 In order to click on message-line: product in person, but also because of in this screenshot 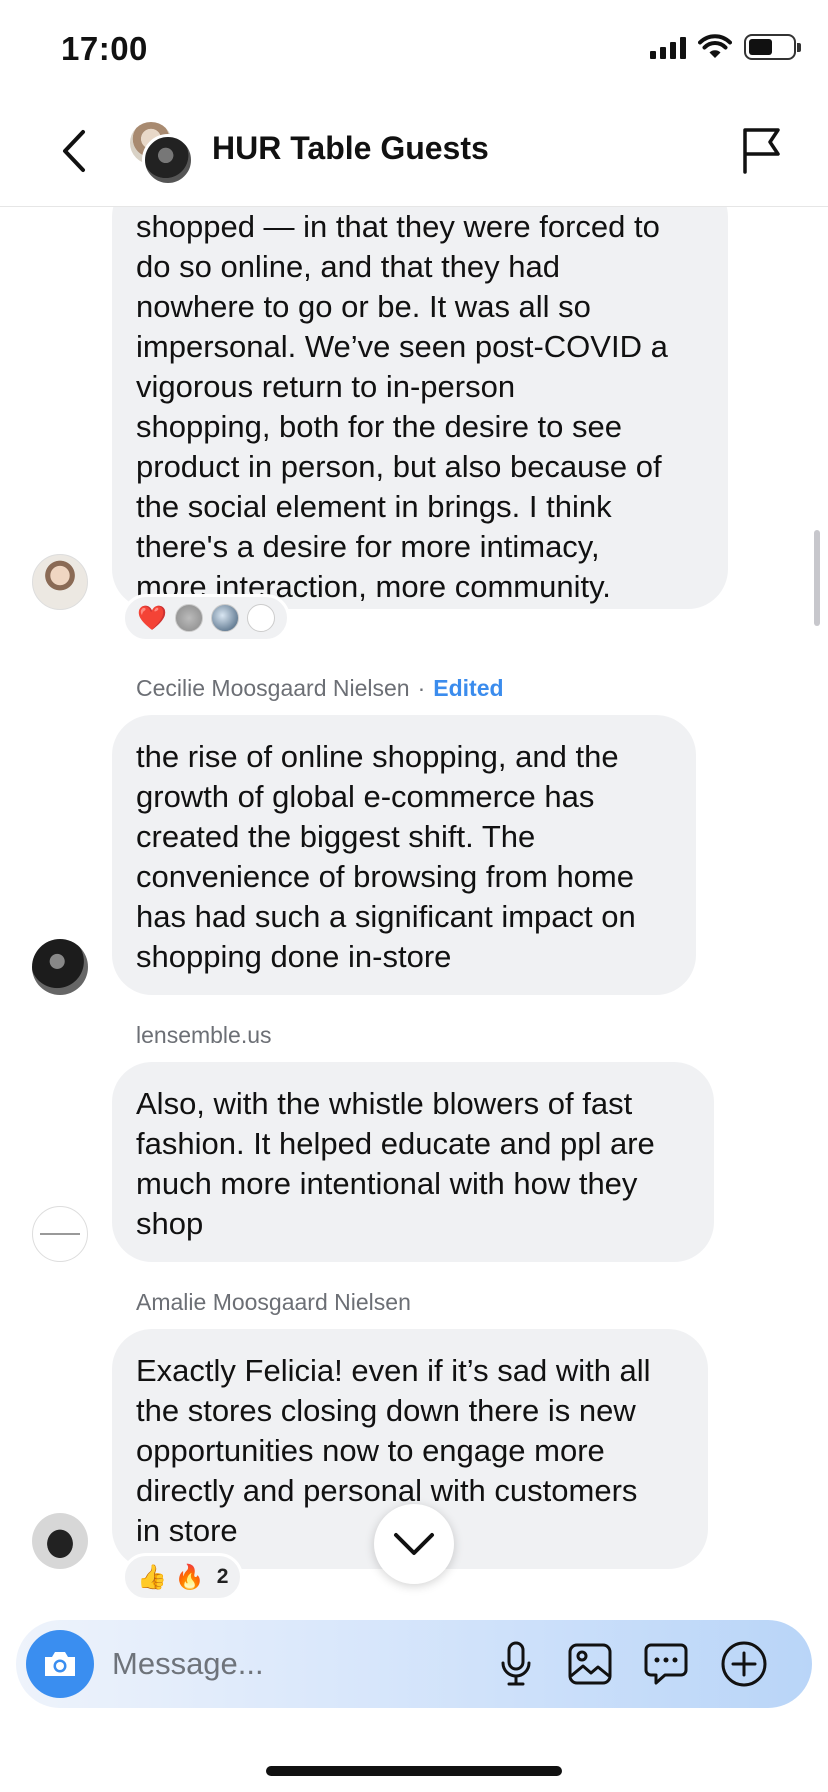, I will do `click(399, 466)`.